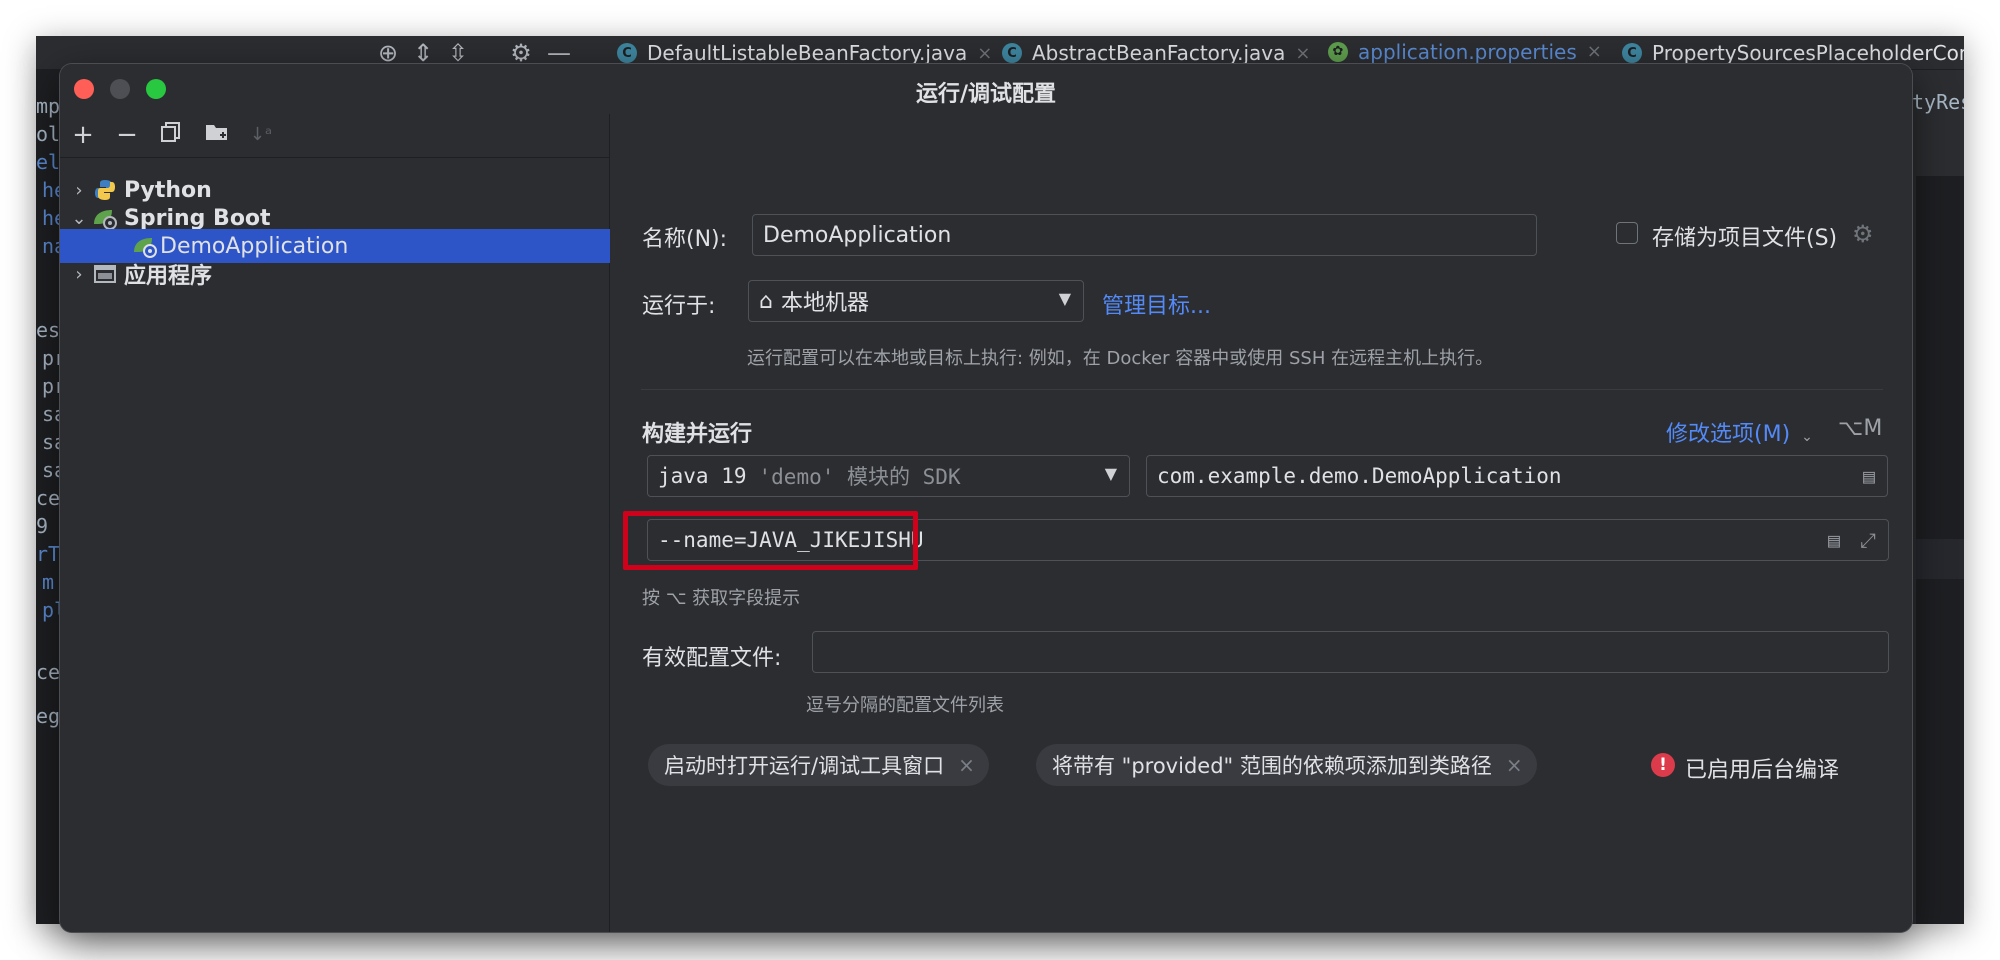  What do you see at coordinates (905, 705) in the screenshot?
I see `active-profiles-hint: 逗号分隔的配置文件列表` at bounding box center [905, 705].